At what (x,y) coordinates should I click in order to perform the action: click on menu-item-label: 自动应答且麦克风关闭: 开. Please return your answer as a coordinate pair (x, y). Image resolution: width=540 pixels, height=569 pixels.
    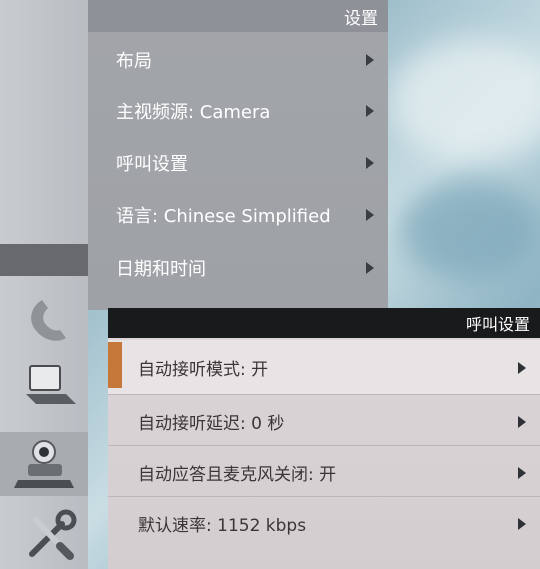
    Looking at the image, I should click on (237, 475).